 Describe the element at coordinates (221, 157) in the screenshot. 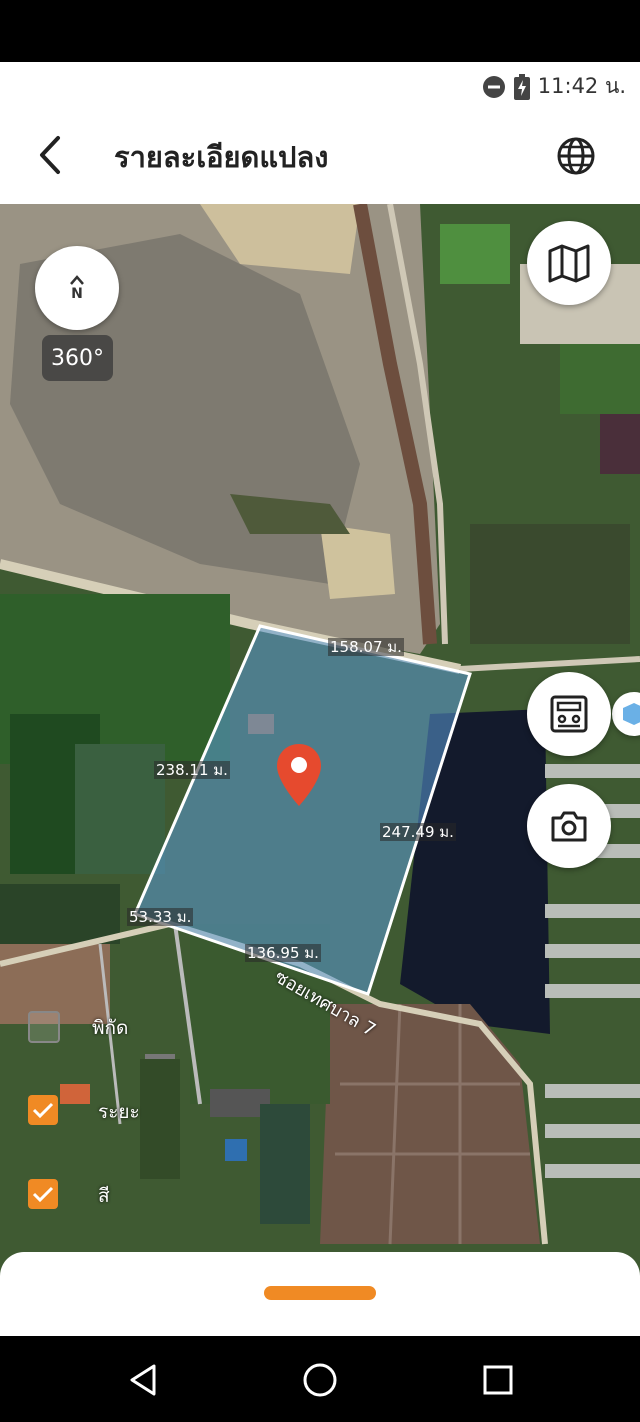

I see `page-title: รายละเอียดแปลง` at that location.